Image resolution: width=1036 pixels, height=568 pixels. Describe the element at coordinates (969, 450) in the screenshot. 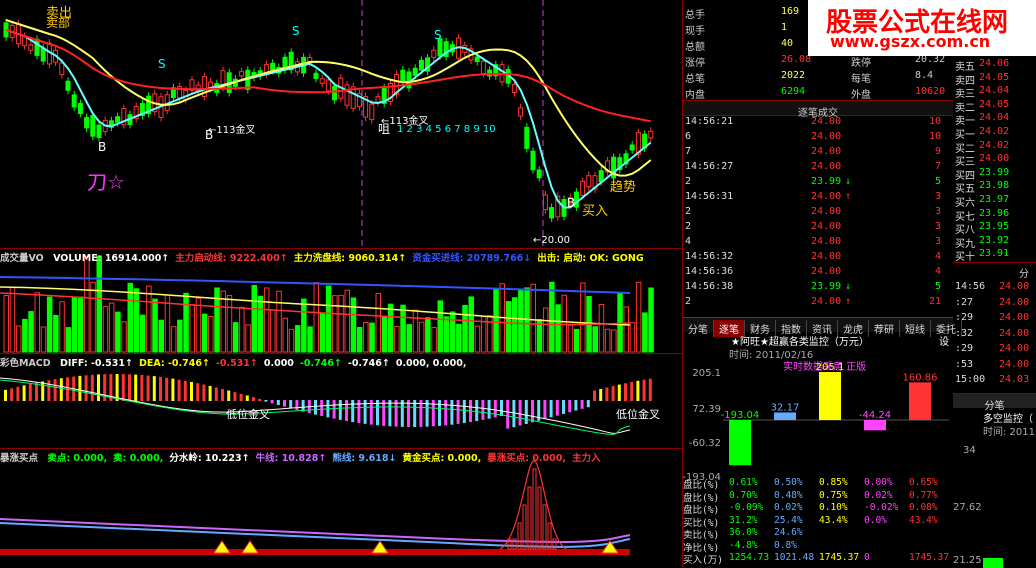

I see `side-axis-1: 34` at that location.